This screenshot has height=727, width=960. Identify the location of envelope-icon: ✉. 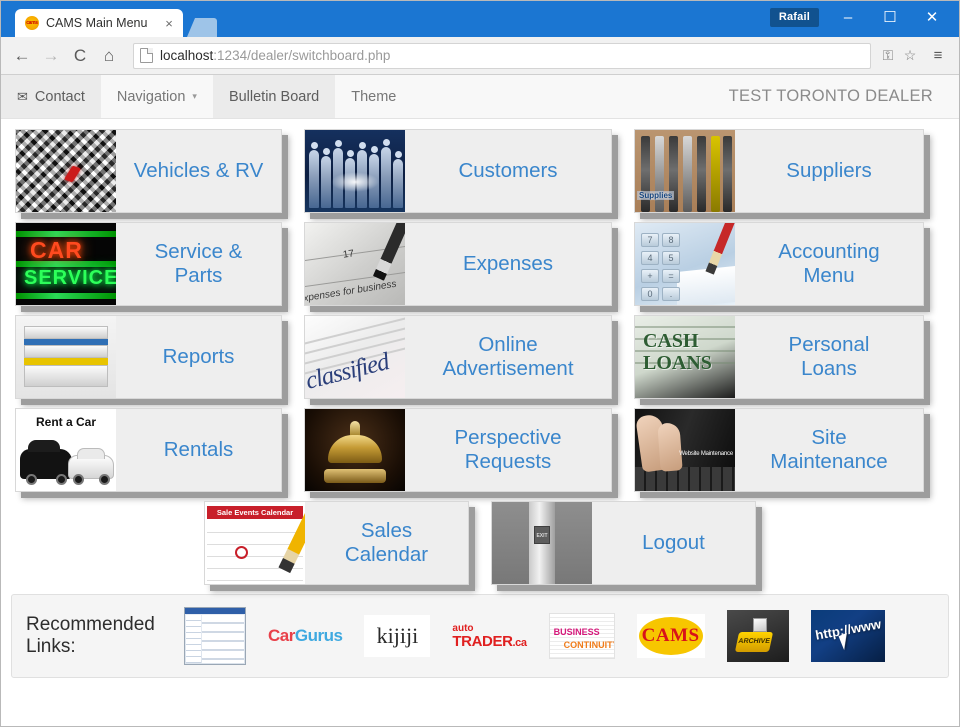
(22, 96).